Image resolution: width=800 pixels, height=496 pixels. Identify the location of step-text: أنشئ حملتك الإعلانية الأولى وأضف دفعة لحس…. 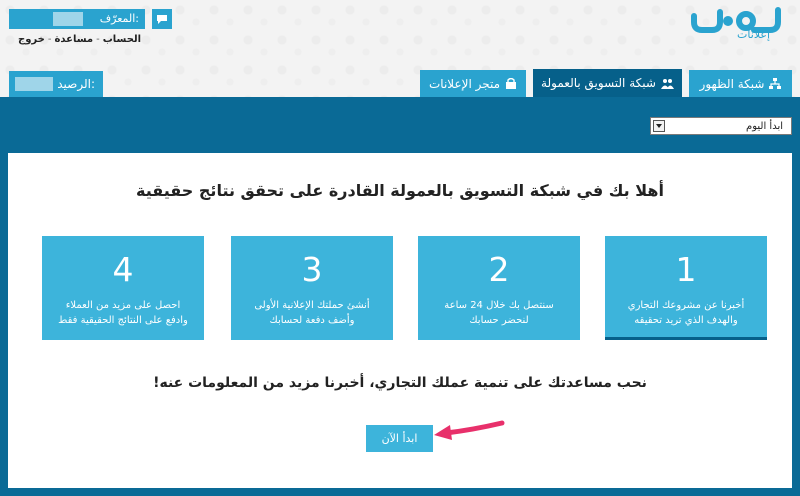
(312, 313).